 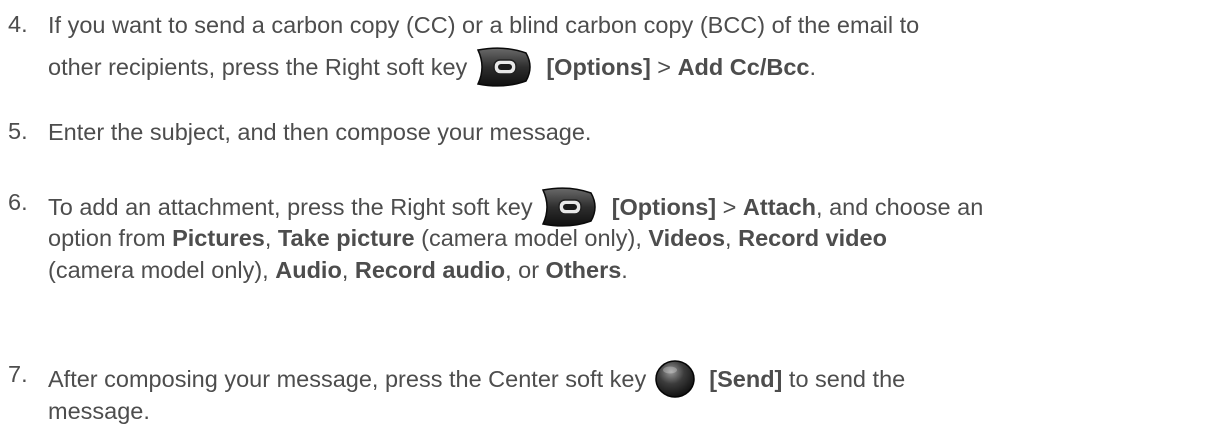 I want to click on option-name: Videos, so click(x=687, y=238).